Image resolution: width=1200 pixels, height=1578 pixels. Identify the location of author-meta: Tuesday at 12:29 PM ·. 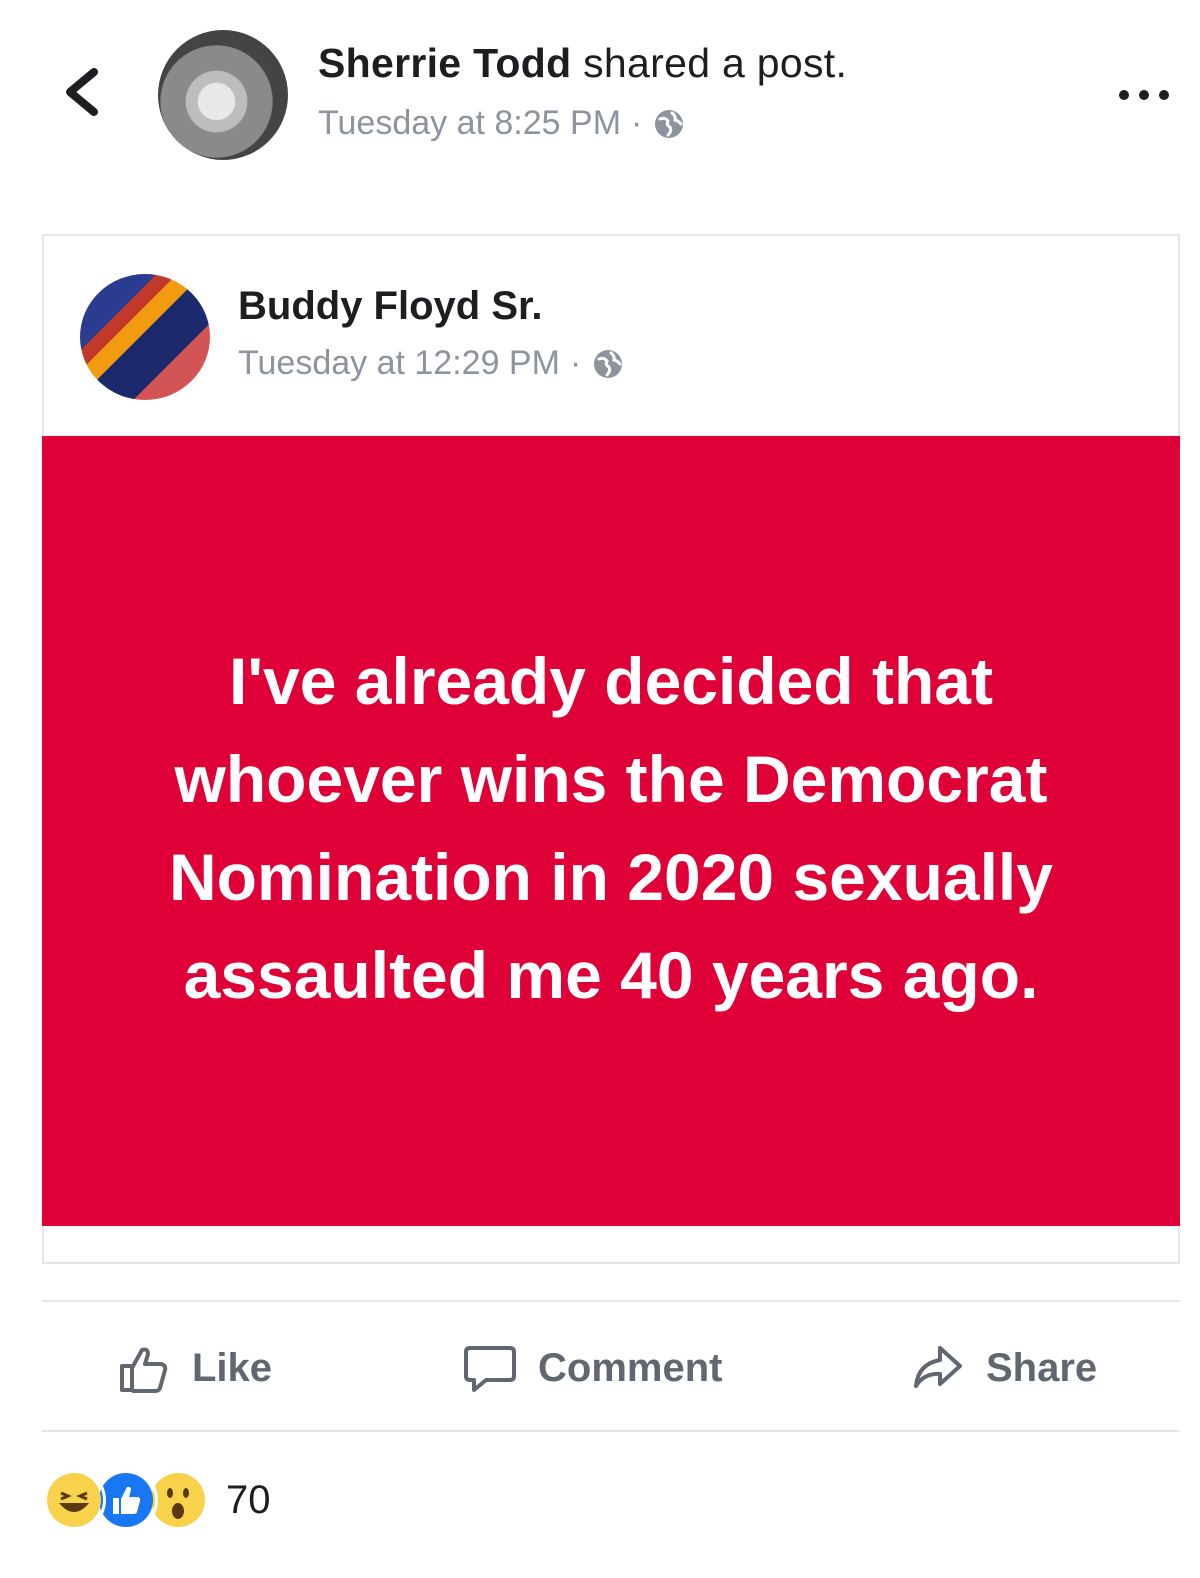
(431, 363).